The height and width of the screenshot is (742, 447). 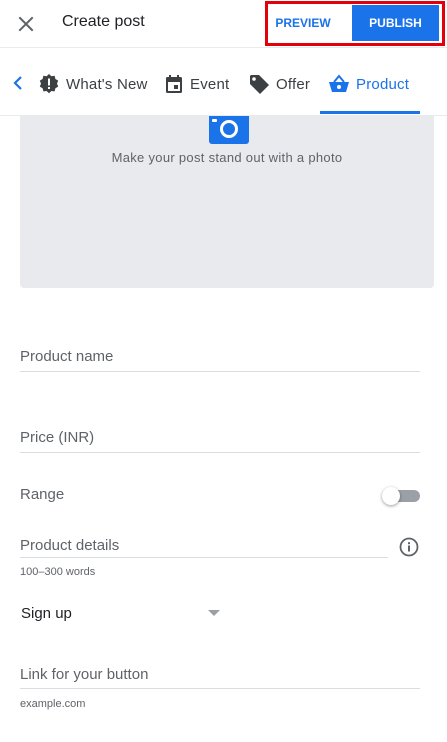 I want to click on info-icon, so click(x=409, y=547).